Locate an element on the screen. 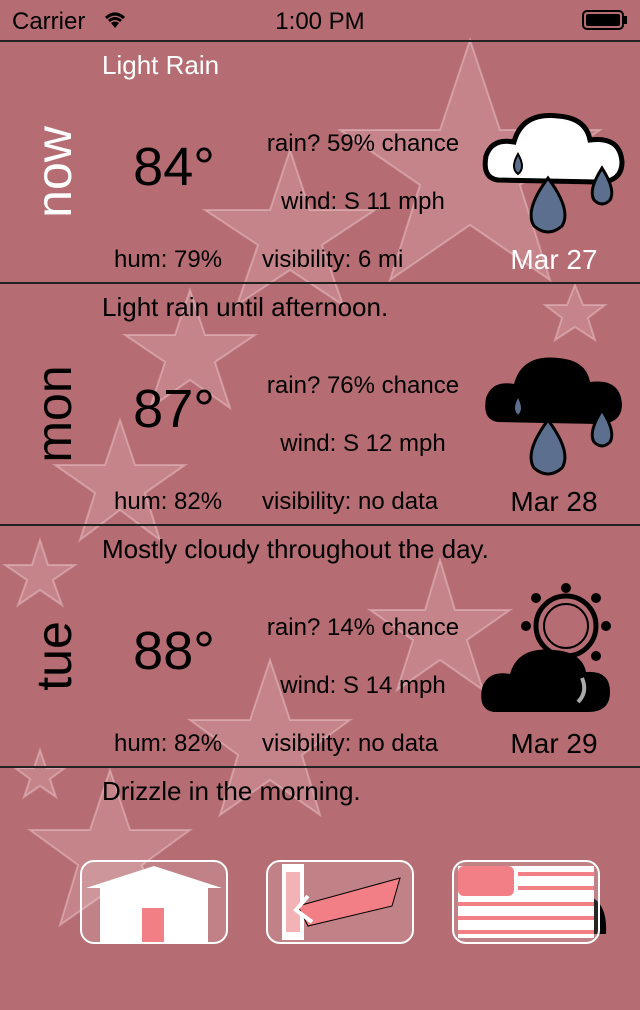 Image resolution: width=640 pixels, height=1010 pixels. forecast-day-label: mon is located at coordinates (54, 414).